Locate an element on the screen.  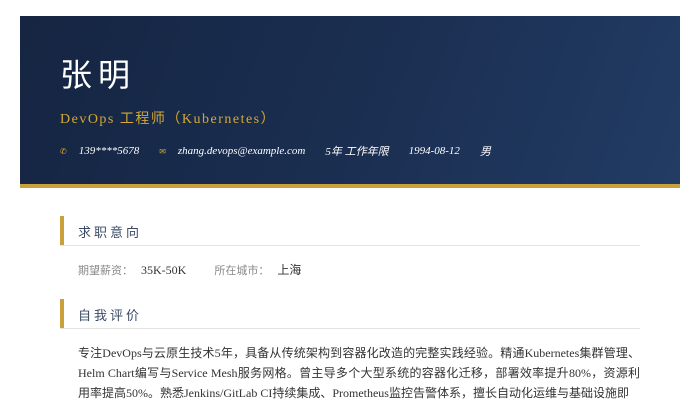
salary-label: 期望薪资： is located at coordinates (105, 270).